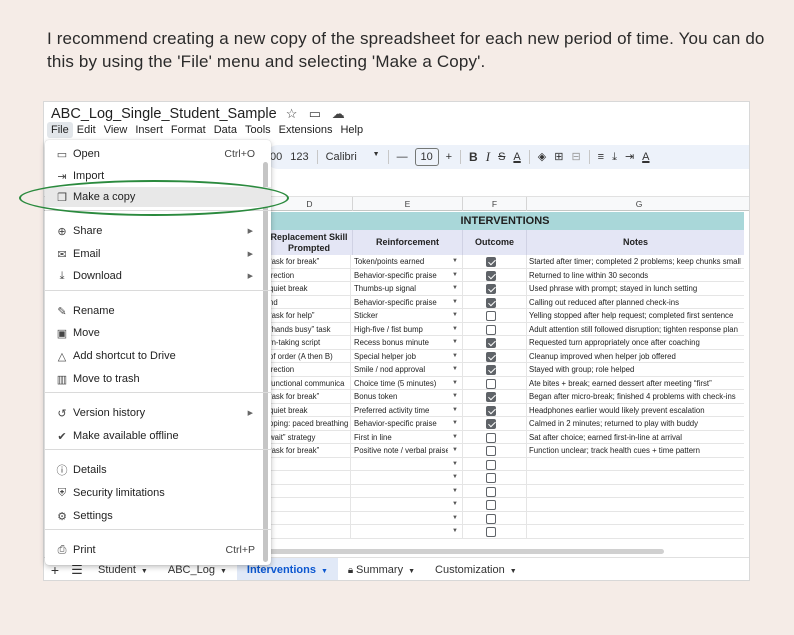 This screenshot has width=794, height=635. I want to click on cell-reinforcement: Recess bonus minute, so click(400, 342).